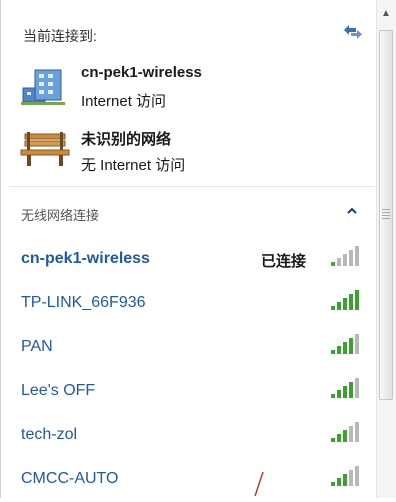 The height and width of the screenshot is (502, 396). I want to click on wifi-signal-weak-icon, so click(345, 256).